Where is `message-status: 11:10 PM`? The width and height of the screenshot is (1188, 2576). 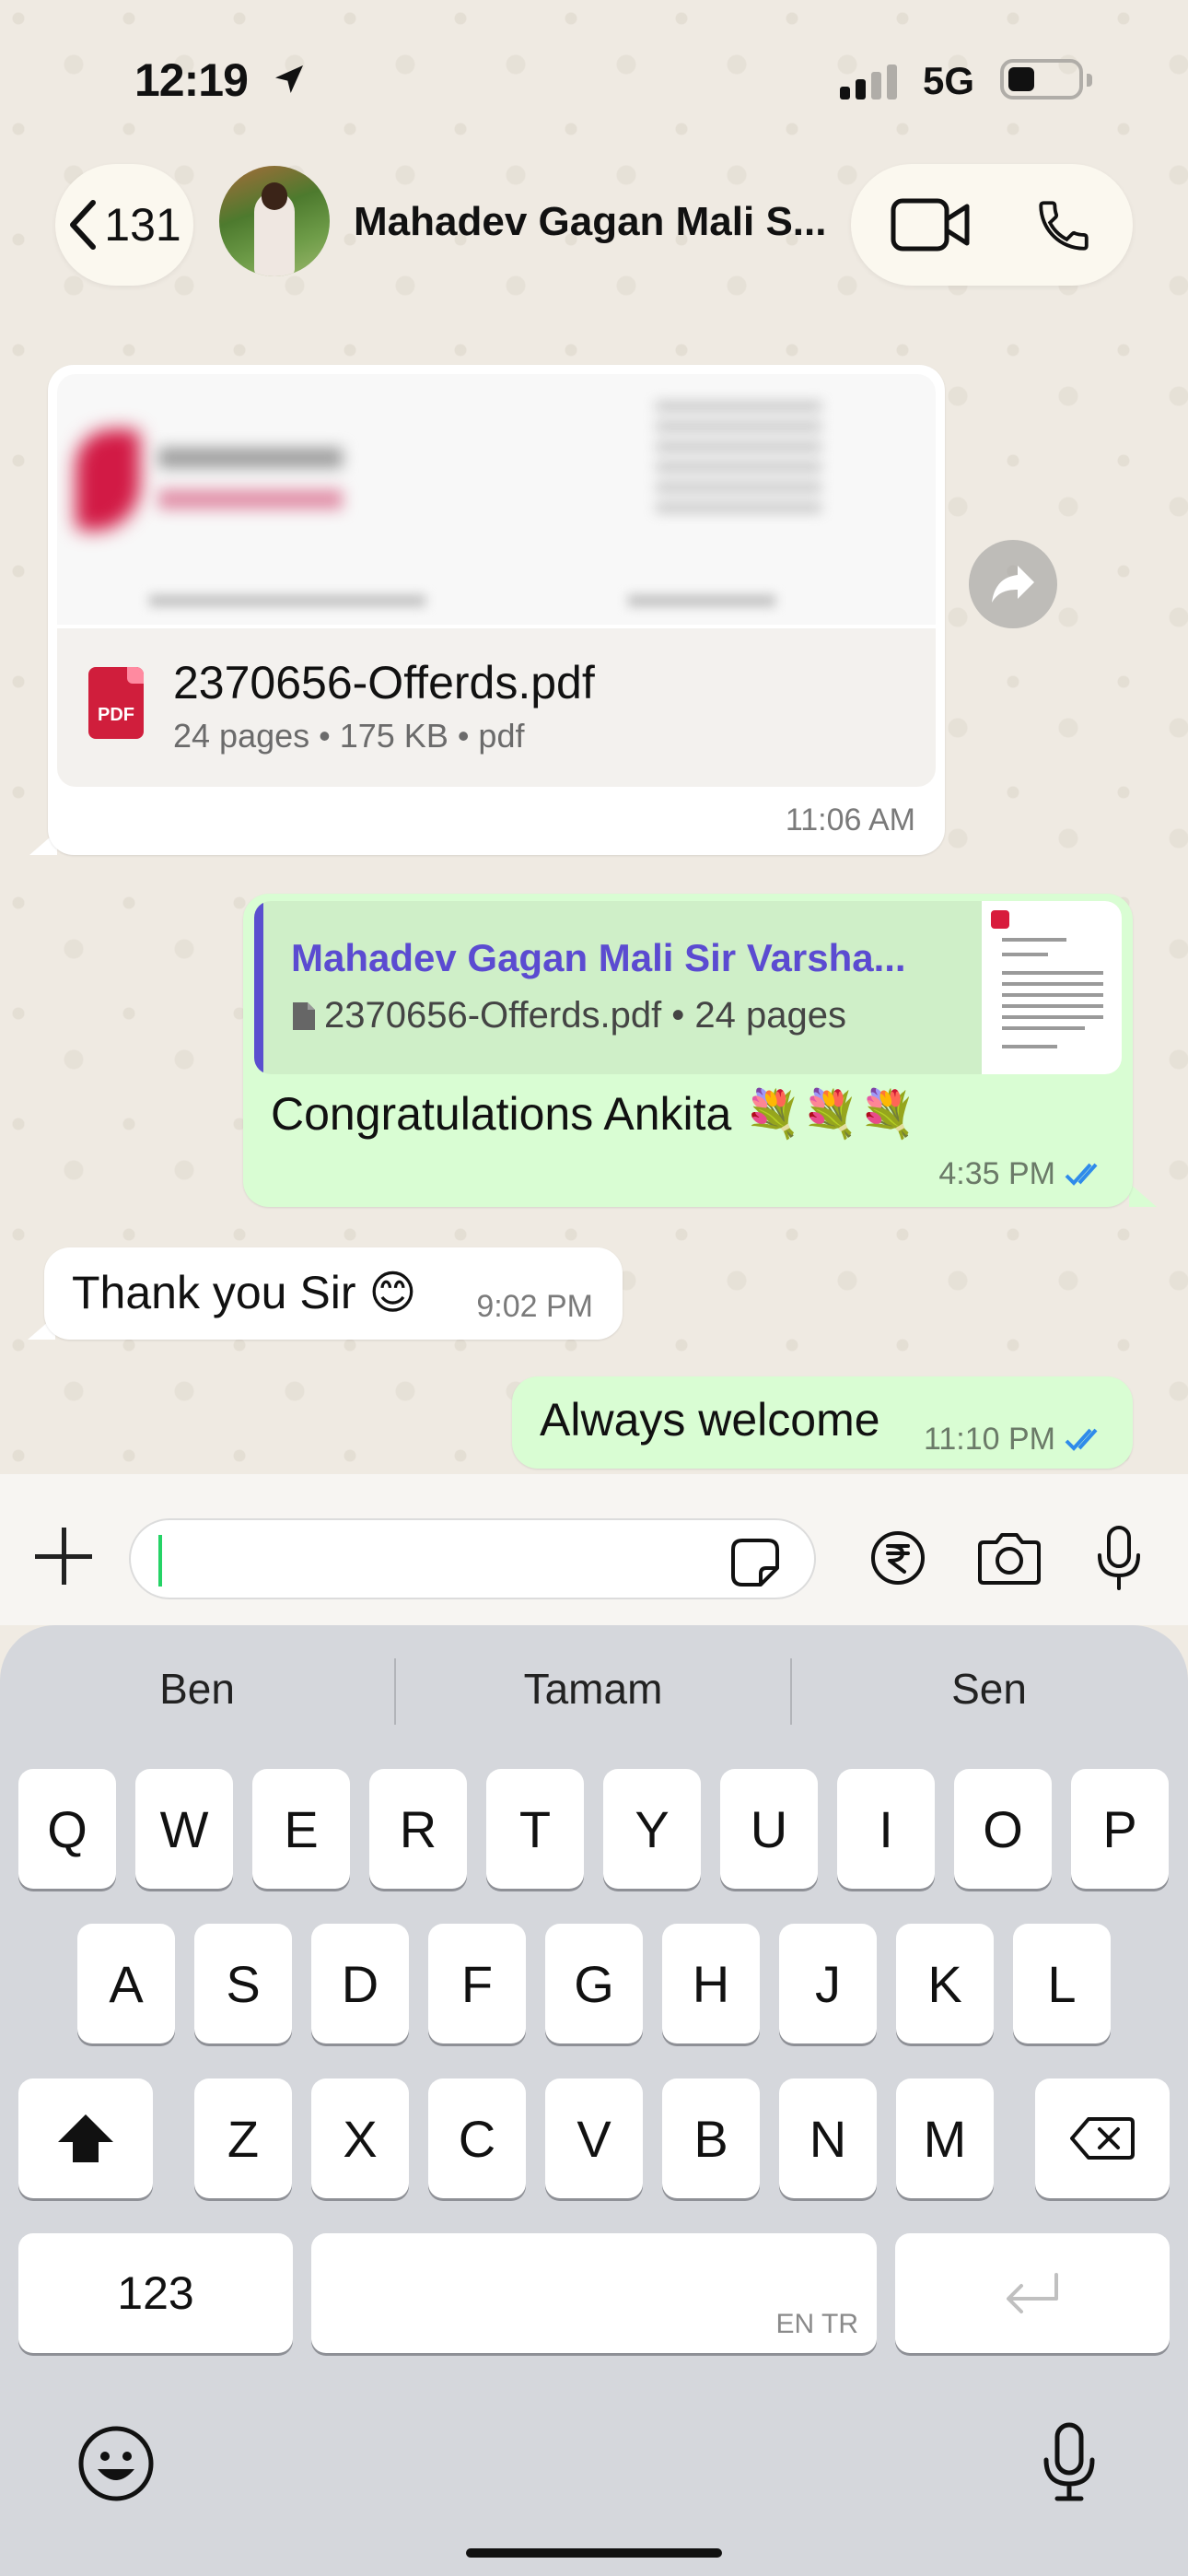 message-status: 11:10 PM is located at coordinates (1016, 1440).